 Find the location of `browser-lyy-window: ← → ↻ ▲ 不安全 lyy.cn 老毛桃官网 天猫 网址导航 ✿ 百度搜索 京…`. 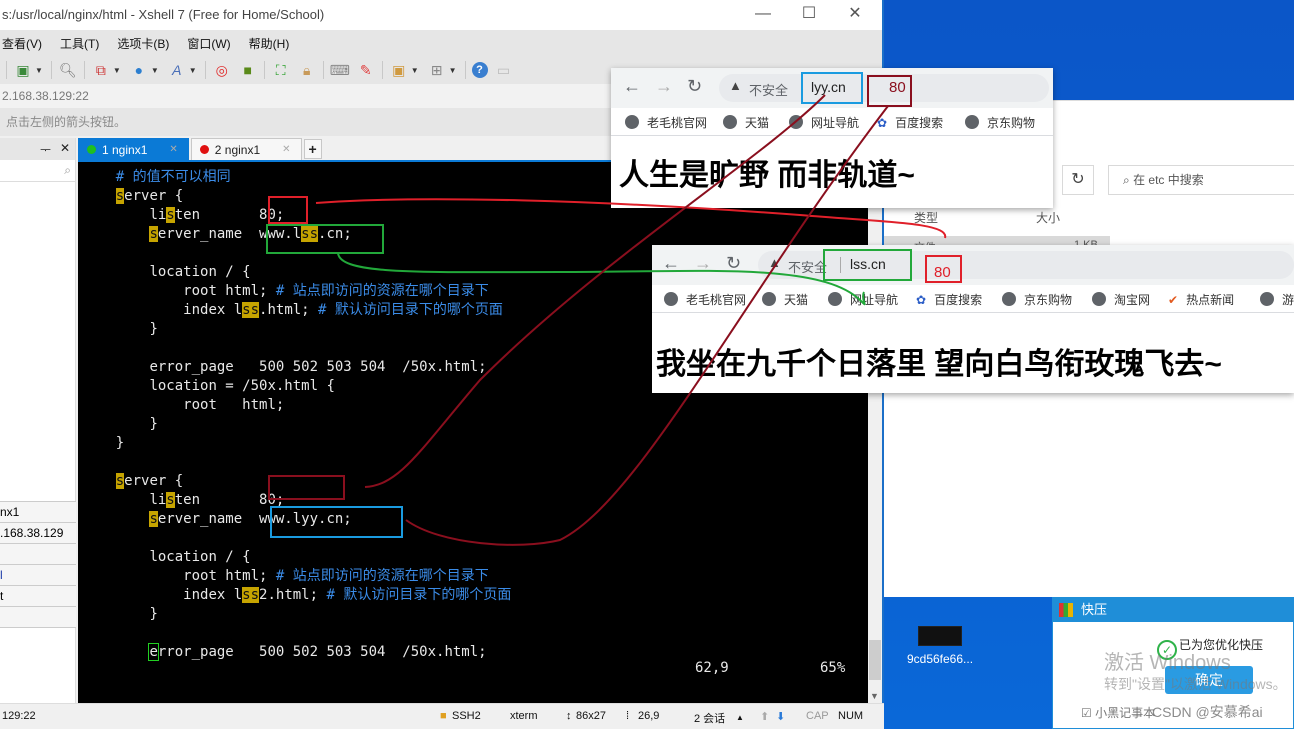

browser-lyy-window: ← → ↻ ▲ 不安全 lyy.cn 老毛桃官网 天猫 网址导航 ✿ 百度搜索 京… is located at coordinates (832, 138).